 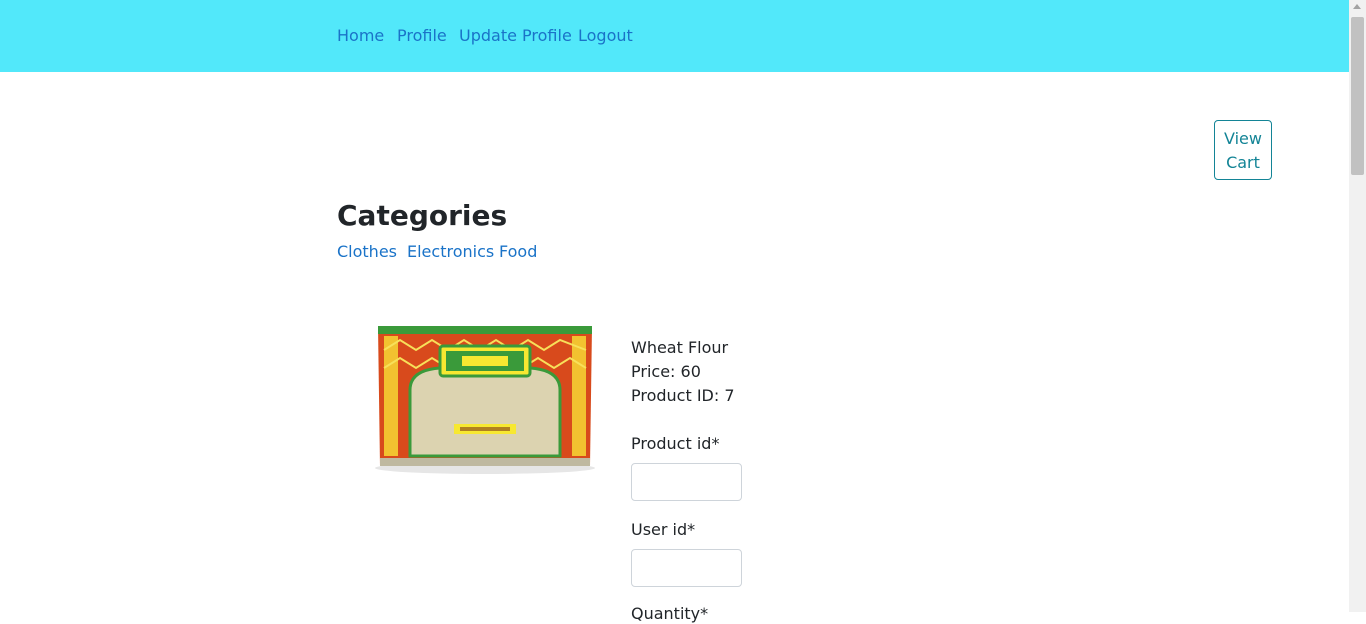 I want to click on nav-update-profile-link: Update Profile, so click(x=515, y=36).